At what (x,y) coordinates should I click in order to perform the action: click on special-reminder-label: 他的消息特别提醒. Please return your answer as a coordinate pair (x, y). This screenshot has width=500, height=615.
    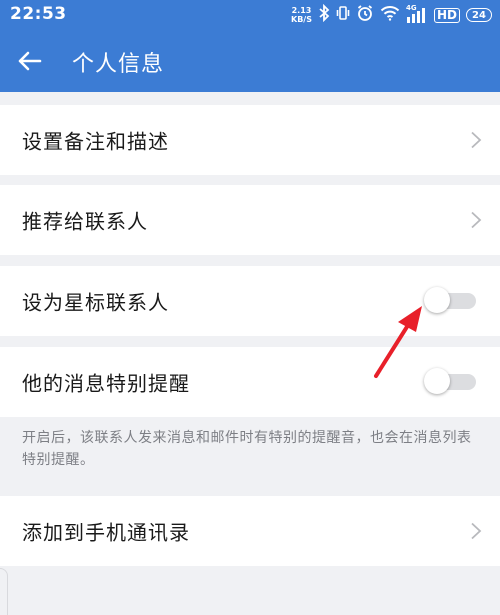
    Looking at the image, I should click on (106, 383).